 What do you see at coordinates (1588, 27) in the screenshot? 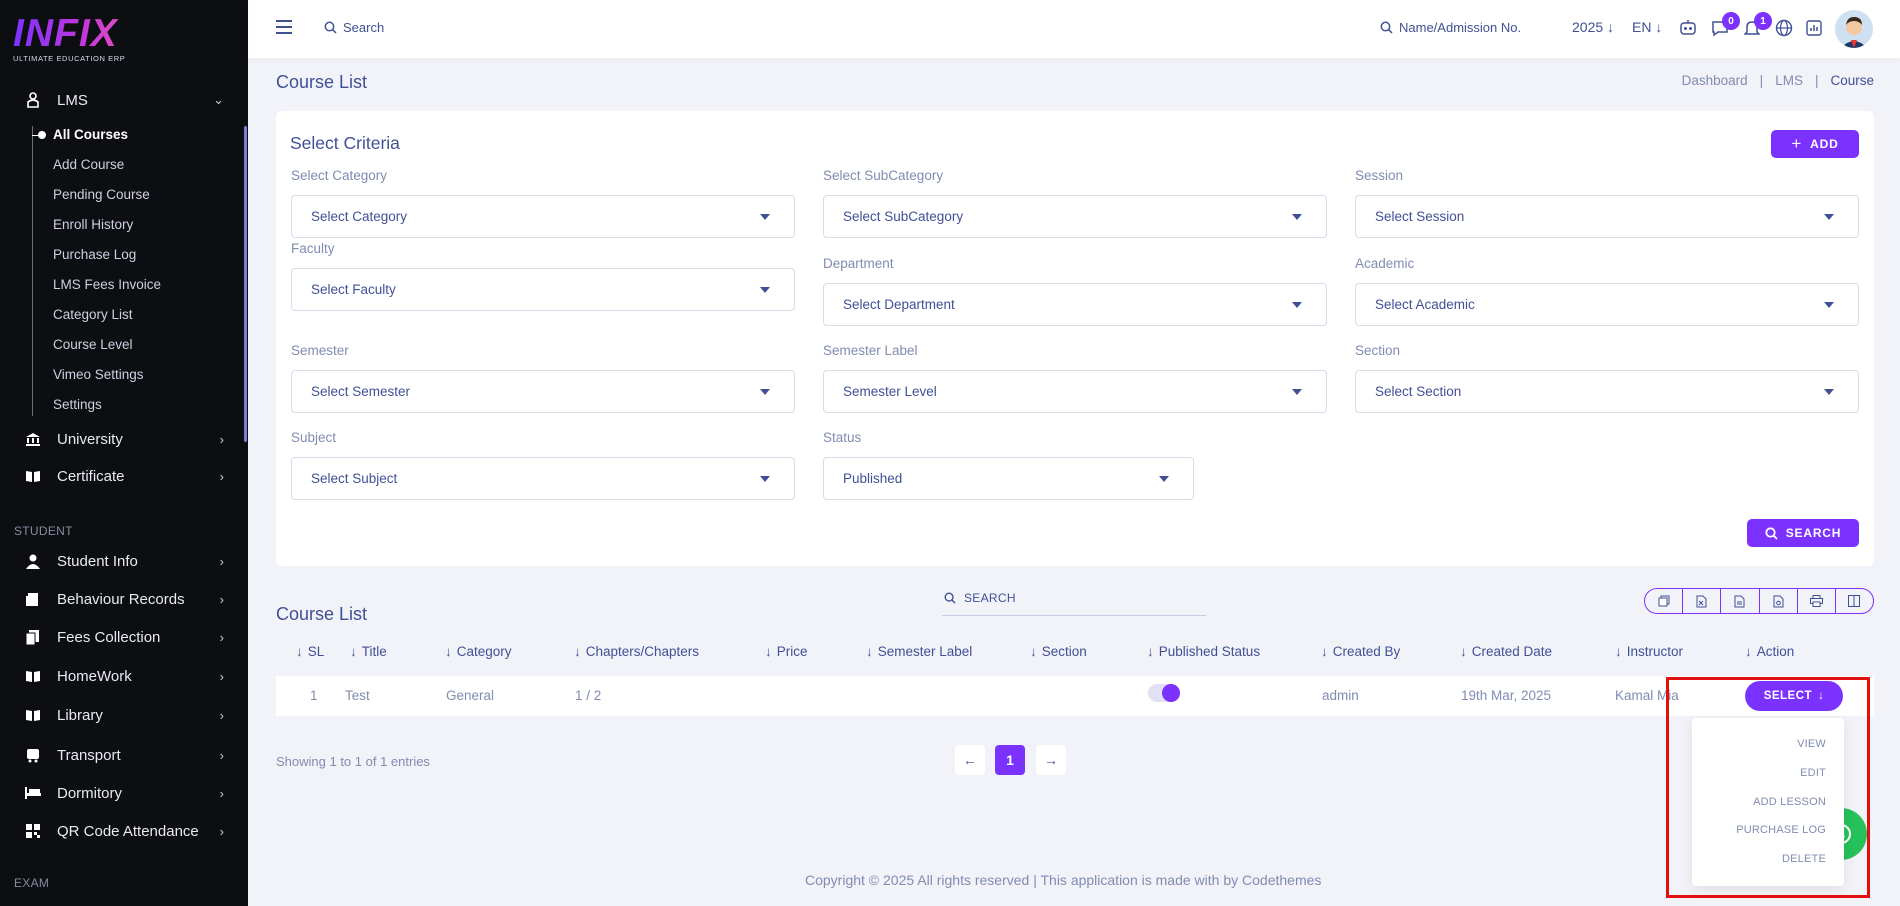
I see `year-value: 2025` at bounding box center [1588, 27].